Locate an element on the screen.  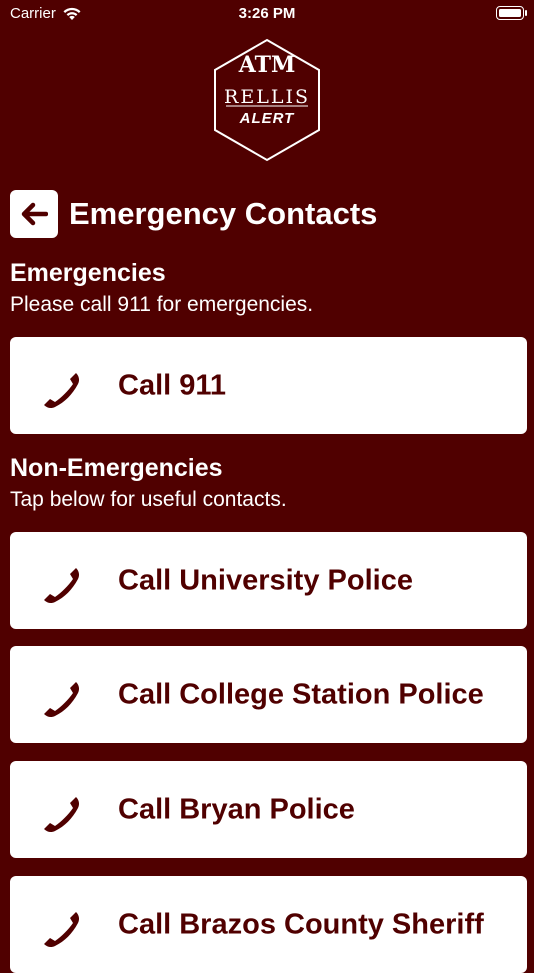
page-header: Emergency Contacts is located at coordinates (193, 214).